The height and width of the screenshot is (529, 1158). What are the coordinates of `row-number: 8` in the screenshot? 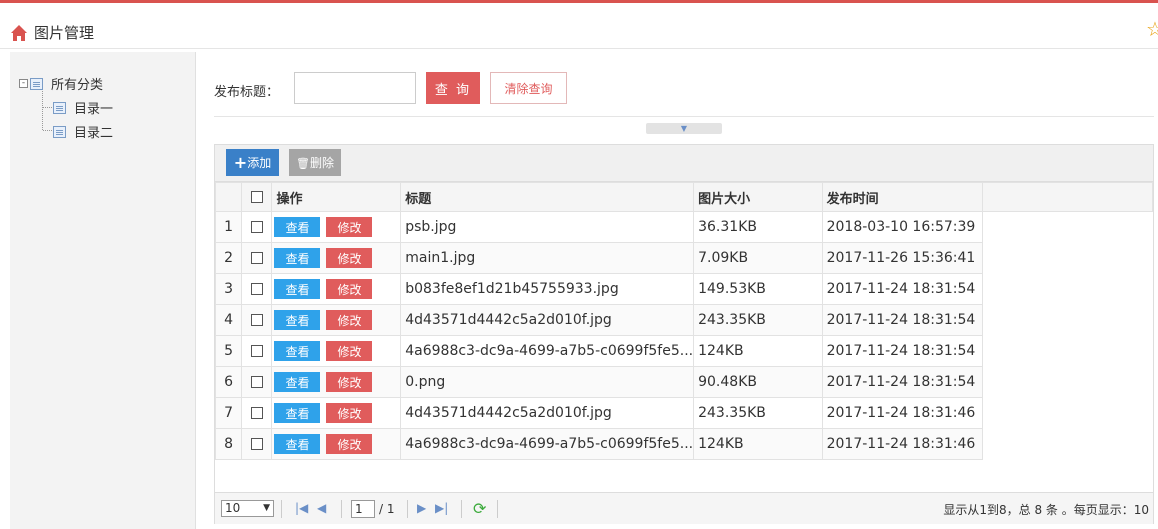 It's located at (228, 444).